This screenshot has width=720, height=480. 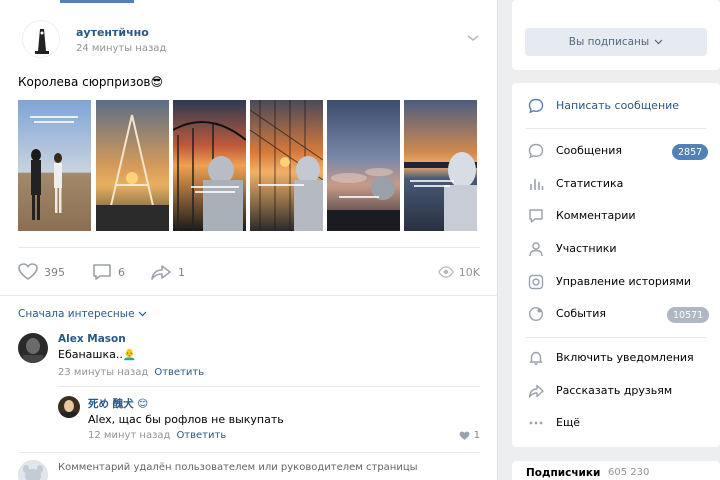 What do you see at coordinates (688, 315) in the screenshot?
I see `events-badge: 10571` at bounding box center [688, 315].